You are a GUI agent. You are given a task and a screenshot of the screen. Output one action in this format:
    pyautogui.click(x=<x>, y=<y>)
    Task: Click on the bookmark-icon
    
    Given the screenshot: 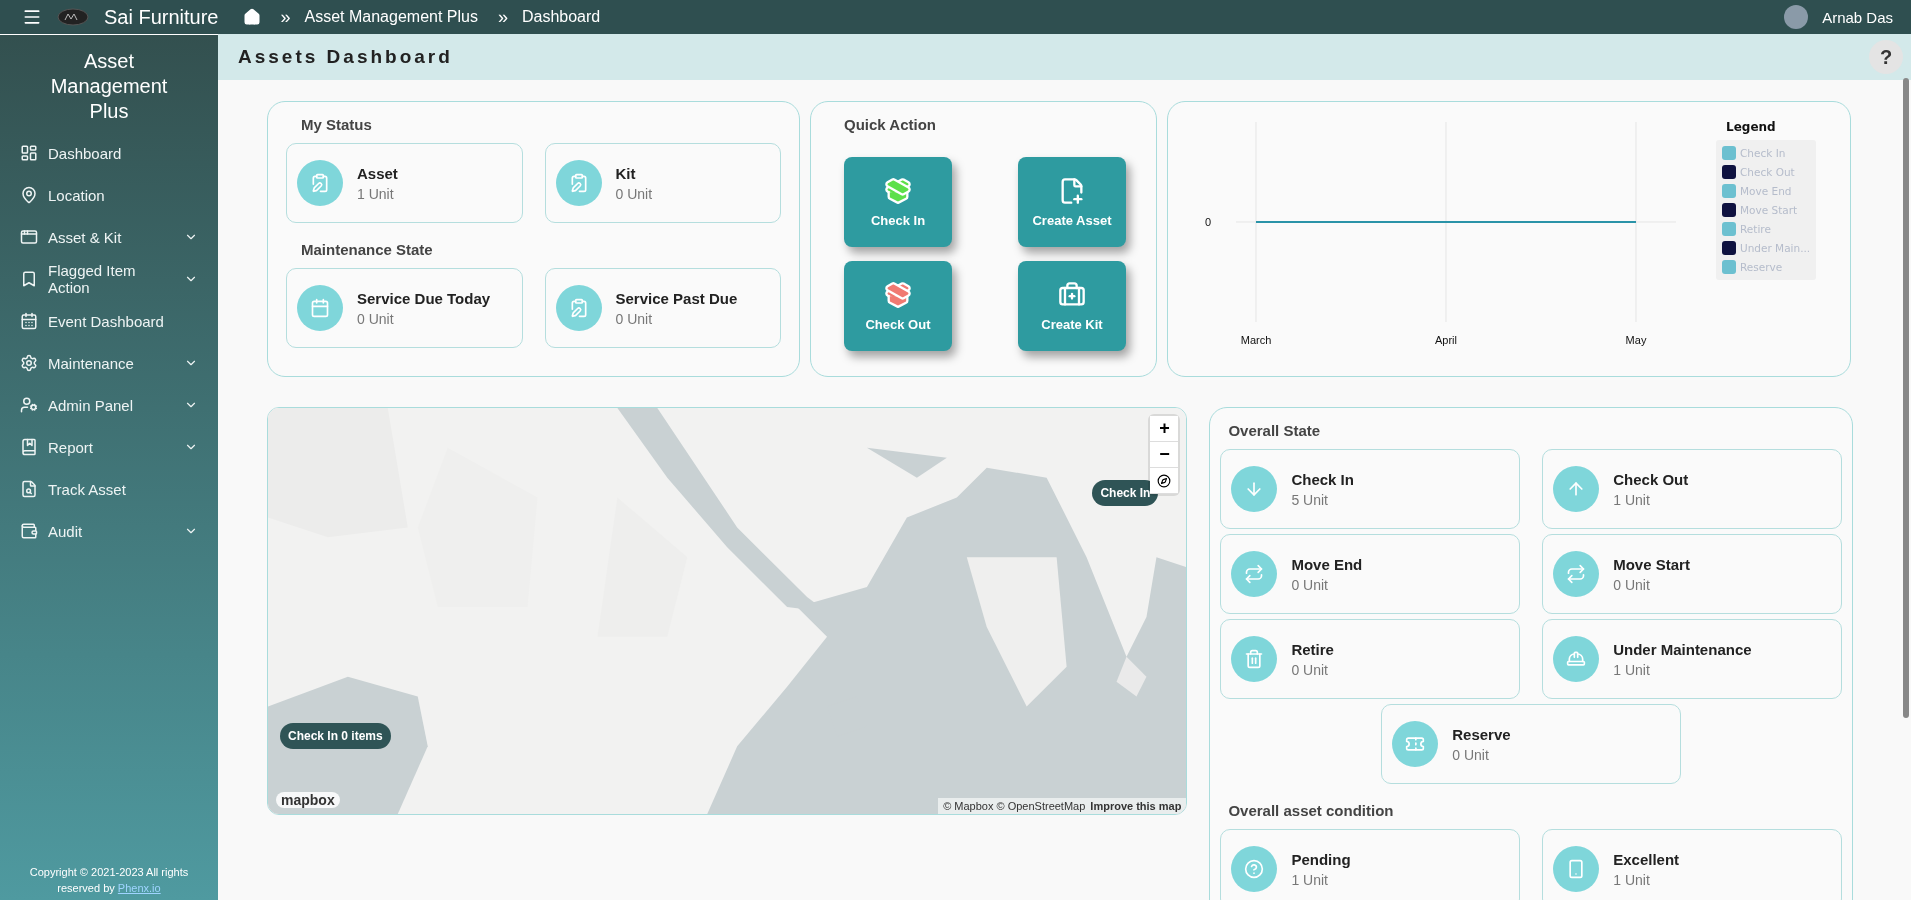 What is the action you would take?
    pyautogui.click(x=29, y=279)
    